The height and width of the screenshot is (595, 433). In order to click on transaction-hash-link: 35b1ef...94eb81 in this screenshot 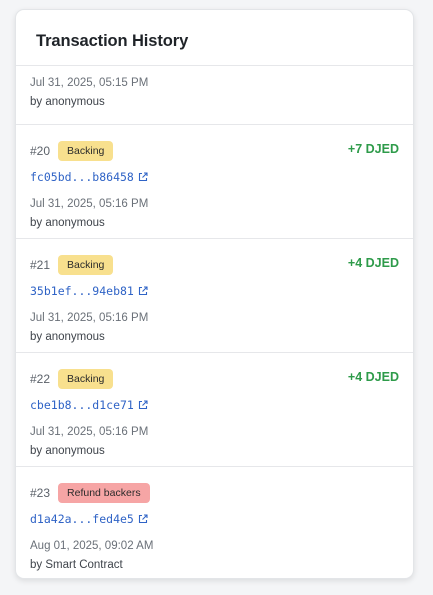, I will do `click(214, 291)`.